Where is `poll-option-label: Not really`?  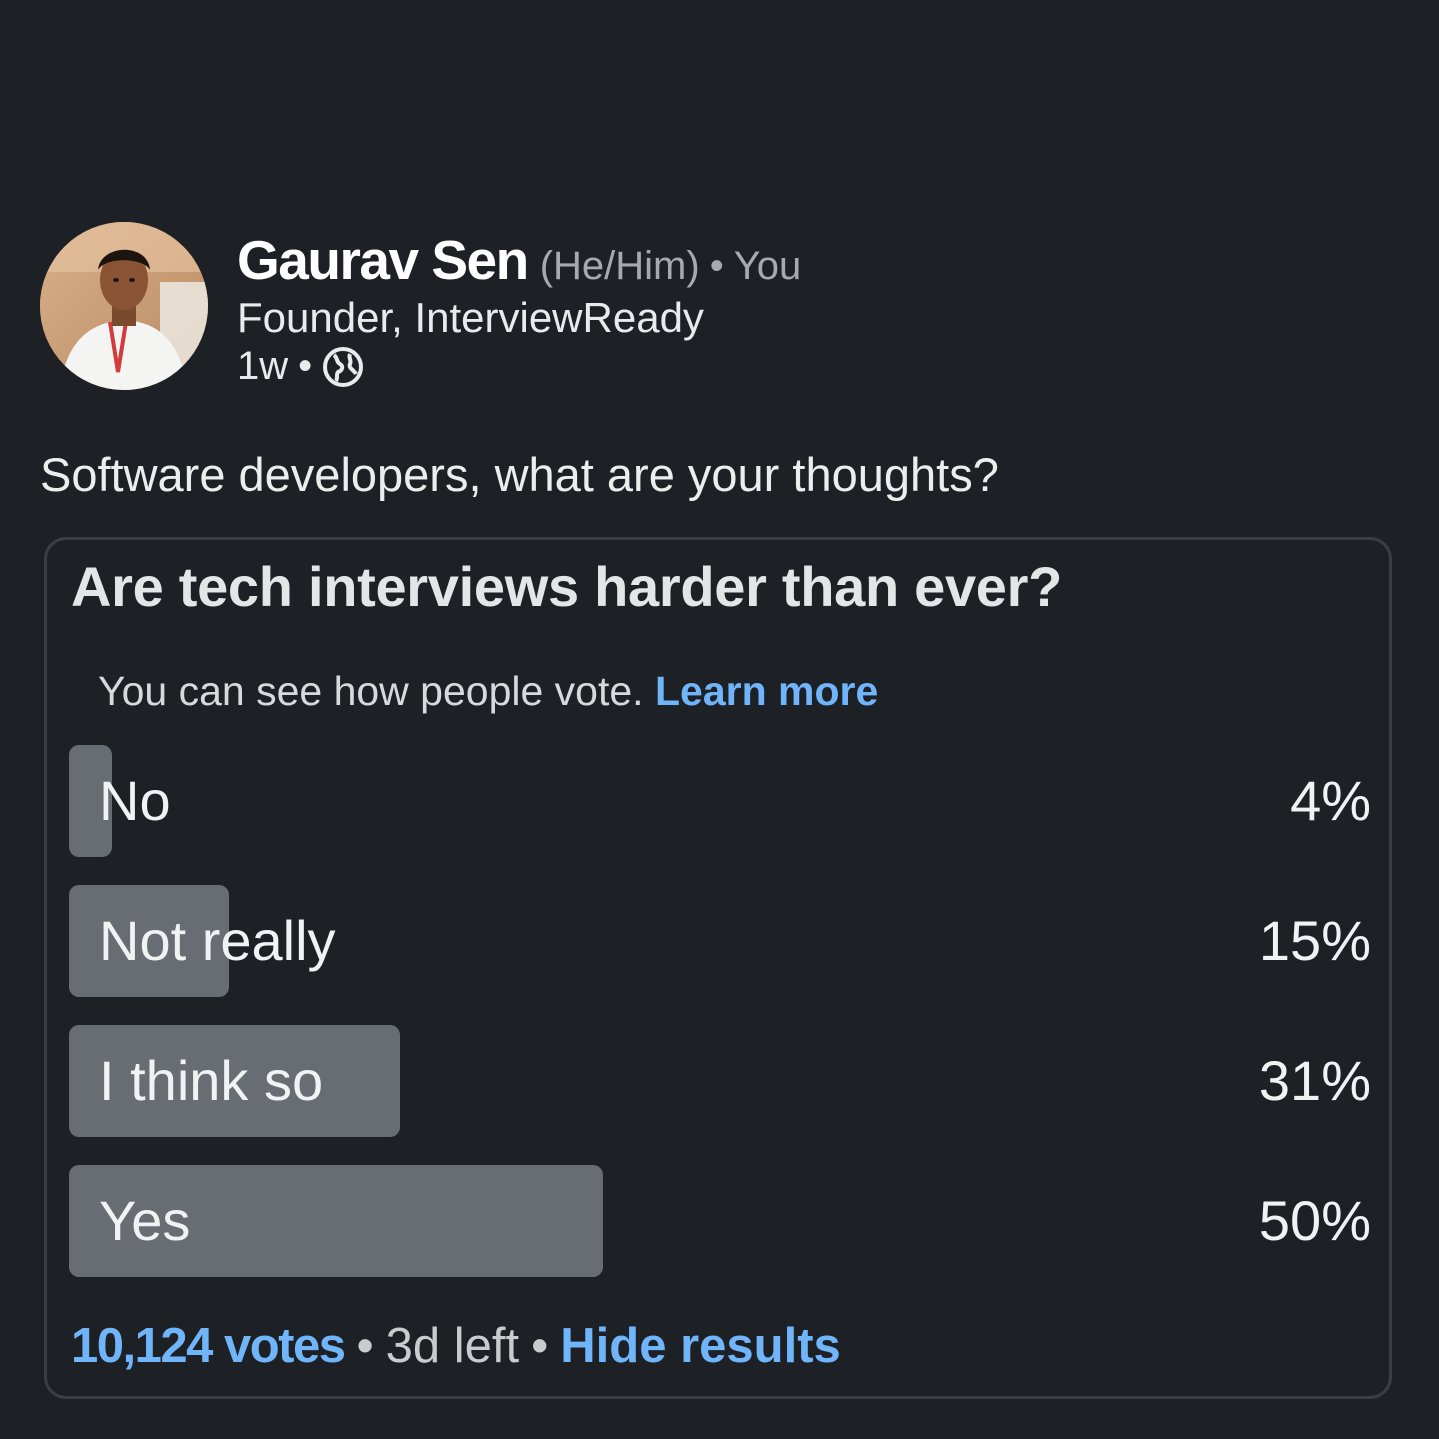
poll-option-label: Not really is located at coordinates (217, 940).